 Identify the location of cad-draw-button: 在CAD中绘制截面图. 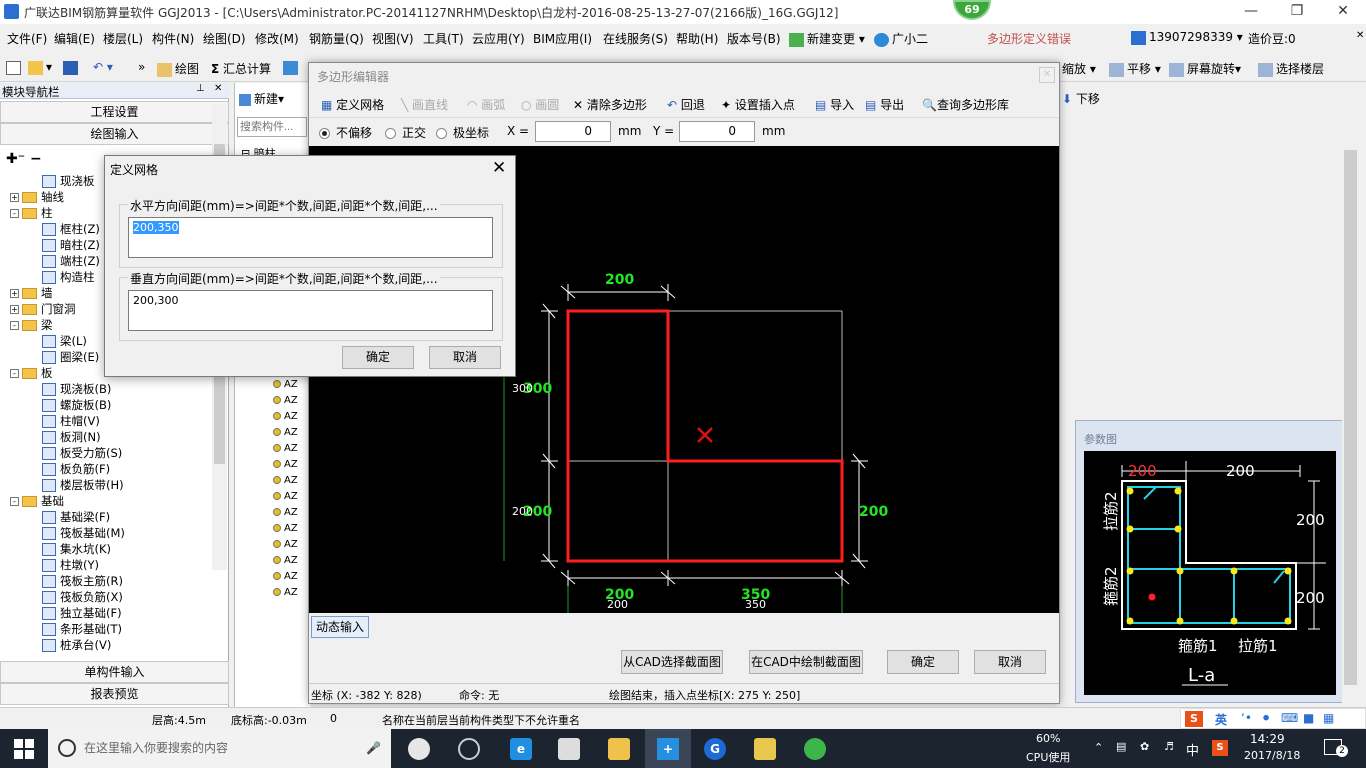
(806, 662).